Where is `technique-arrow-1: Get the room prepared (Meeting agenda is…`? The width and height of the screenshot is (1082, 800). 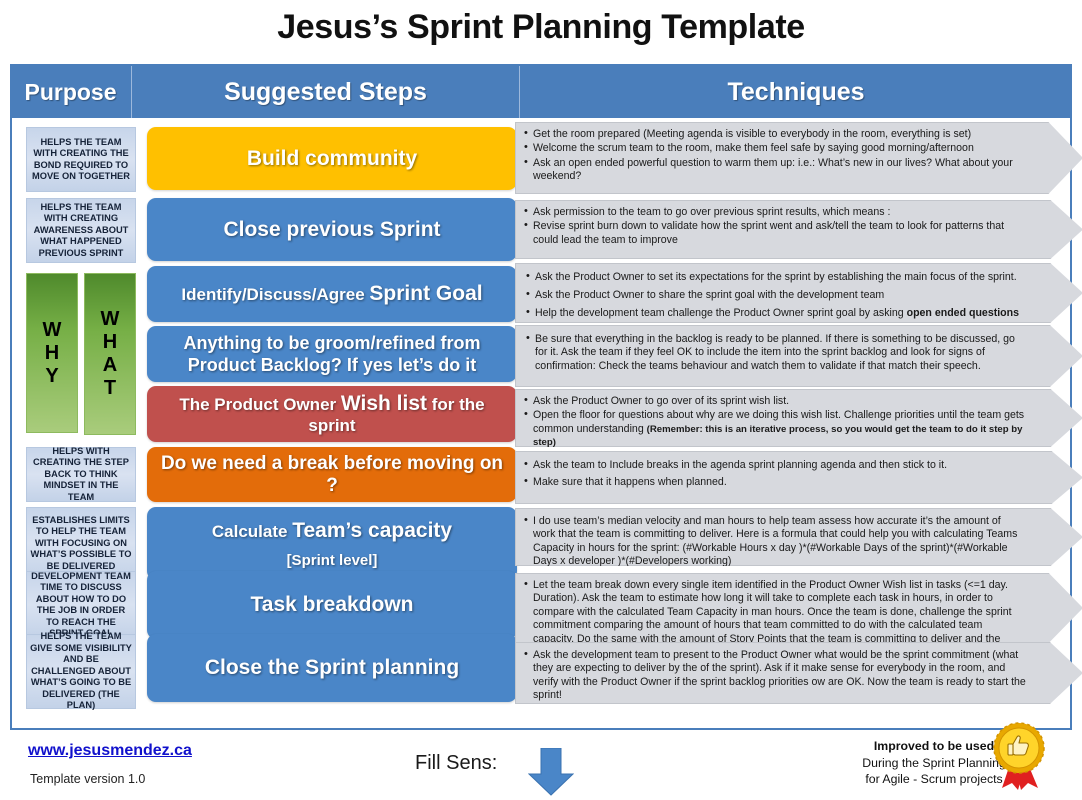
technique-arrow-1: Get the room prepared (Meeting agenda is… is located at coordinates (798, 158).